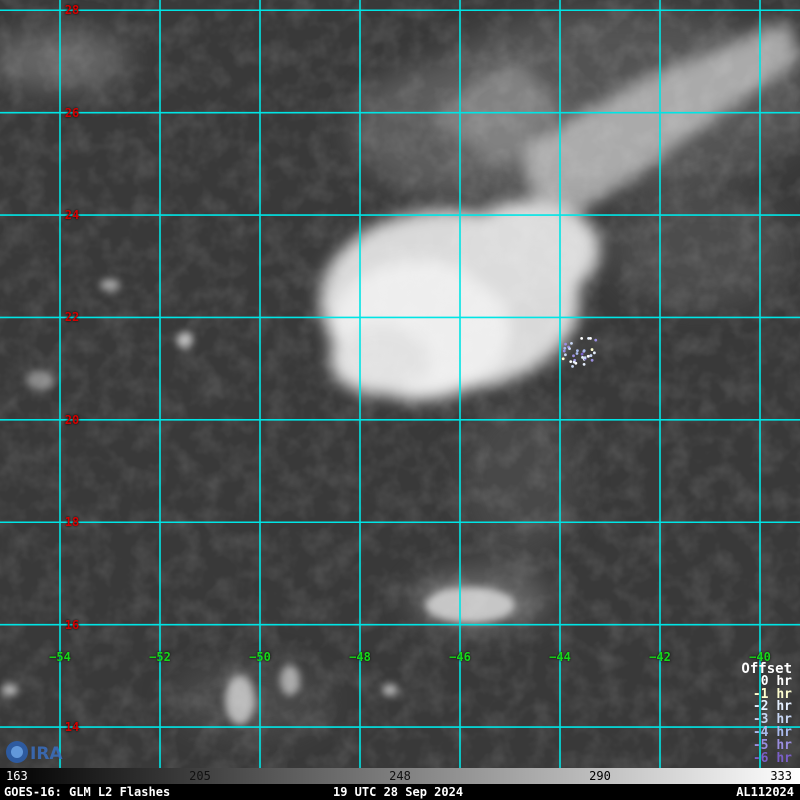  What do you see at coordinates (87, 792) in the screenshot?
I see `footer-product: GOES-16: GLM L2 Flashes` at bounding box center [87, 792].